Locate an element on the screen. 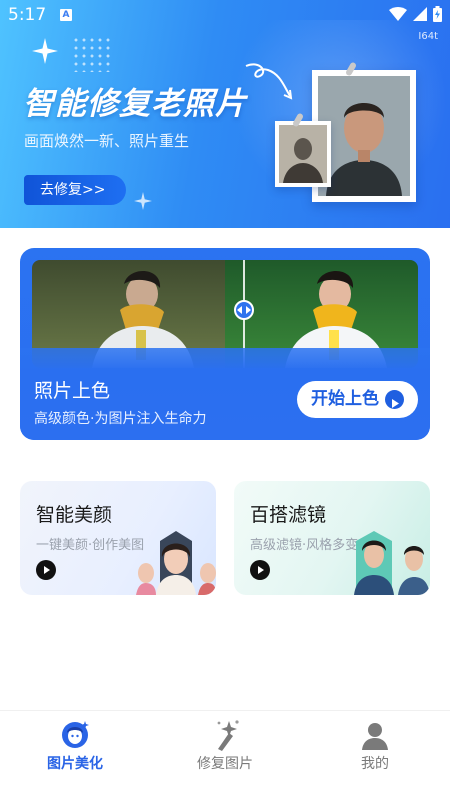 Image resolution: width=450 pixels, height=800 pixels. old-photo is located at coordinates (303, 149).